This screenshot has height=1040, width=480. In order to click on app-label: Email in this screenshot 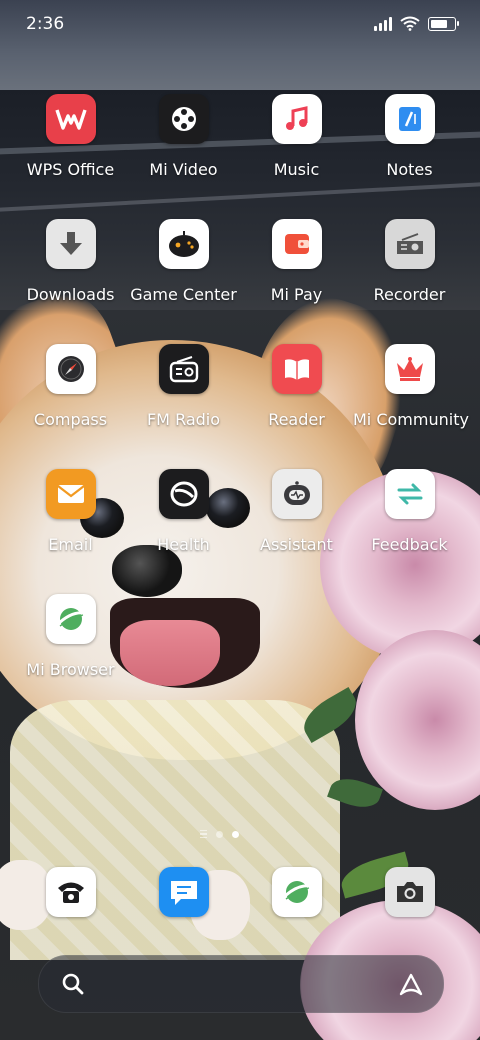, I will do `click(70, 544)`.